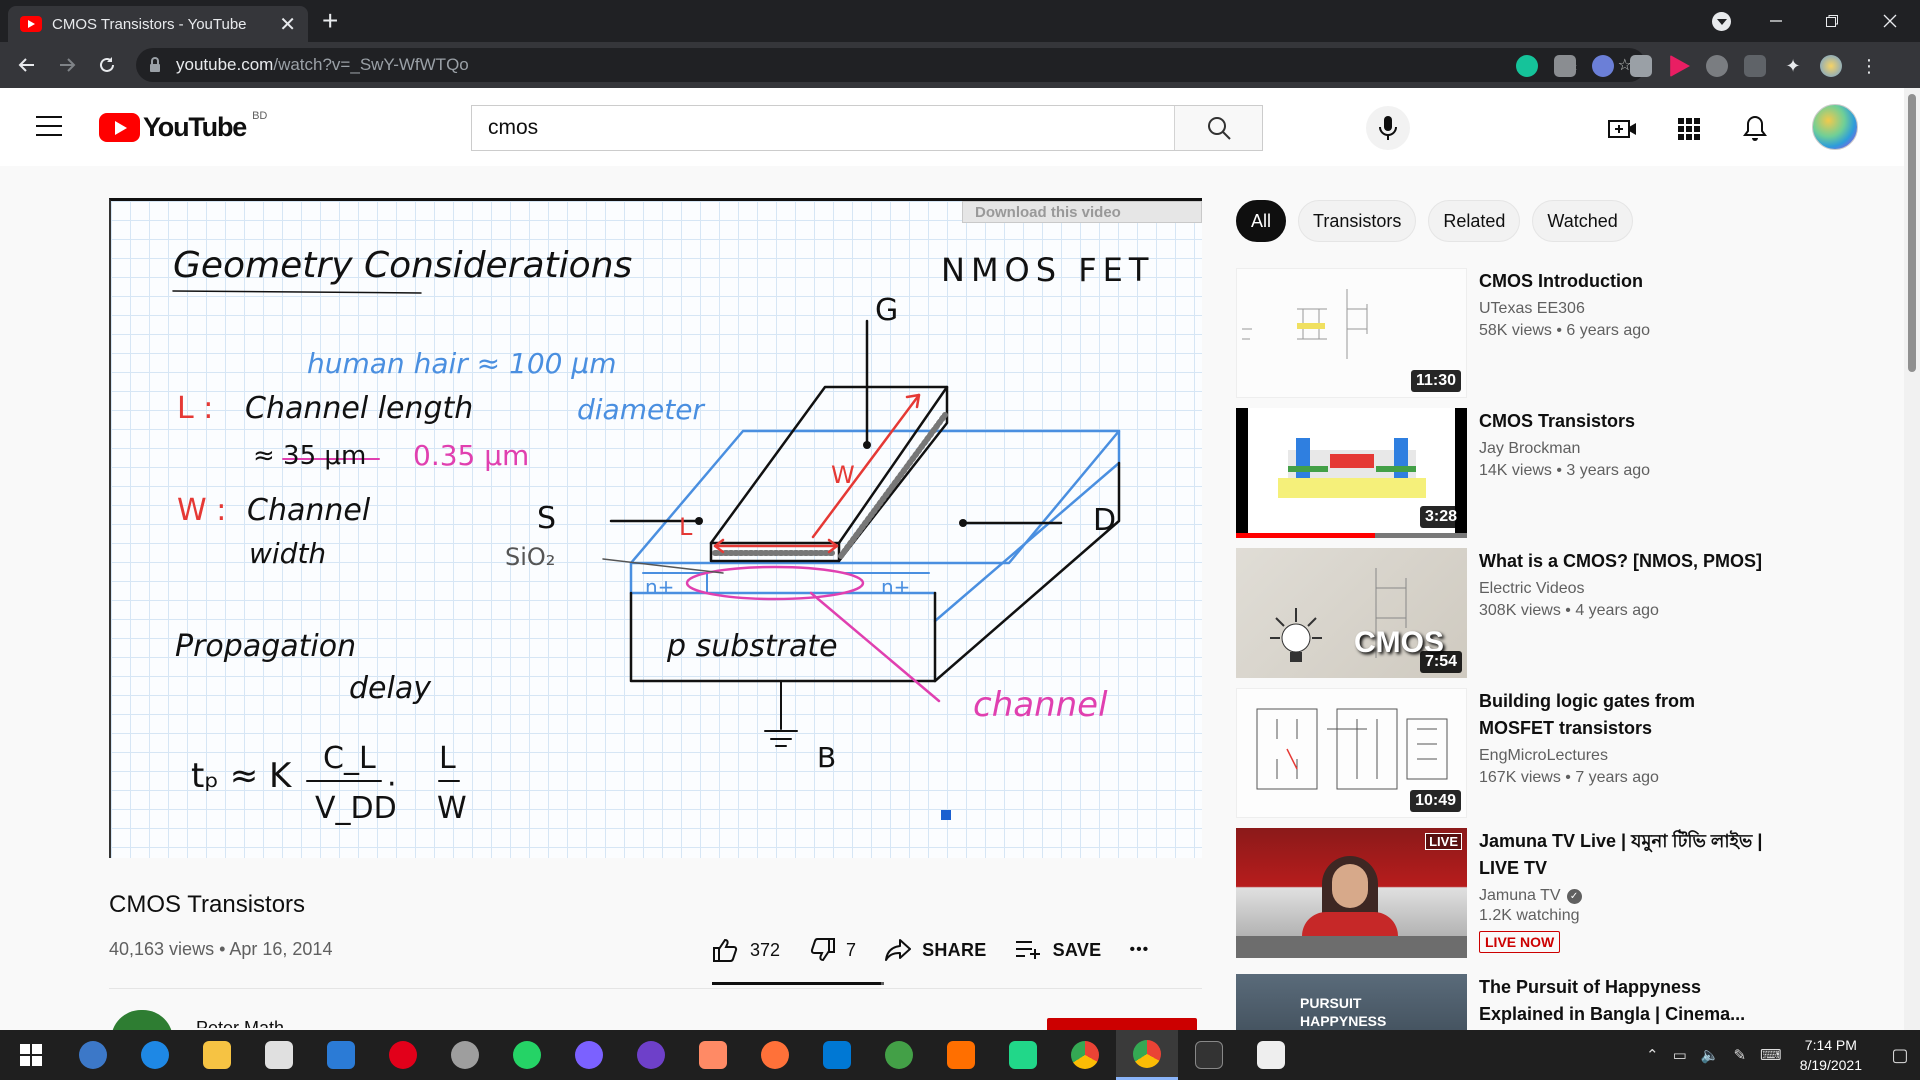 The image size is (1920, 1080). Describe the element at coordinates (1351, 333) in the screenshot. I see `video-thumbnail: 11:30` at that location.